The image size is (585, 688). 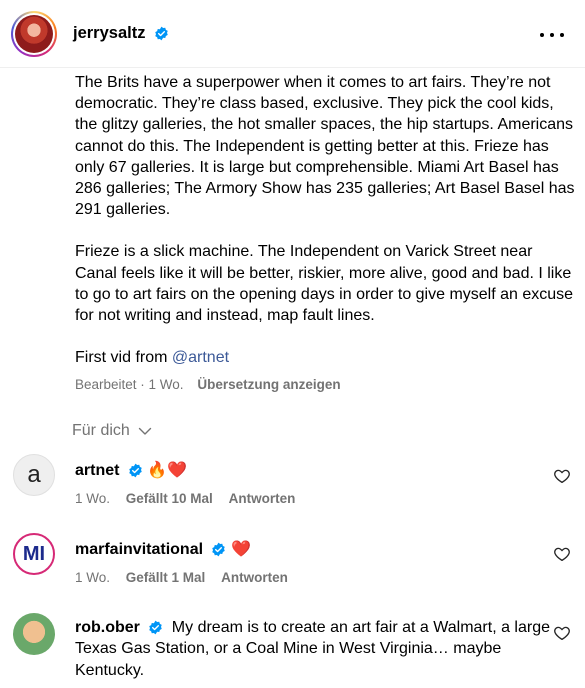 I want to click on commenter-username-text: marfainvitational, so click(x=139, y=549).